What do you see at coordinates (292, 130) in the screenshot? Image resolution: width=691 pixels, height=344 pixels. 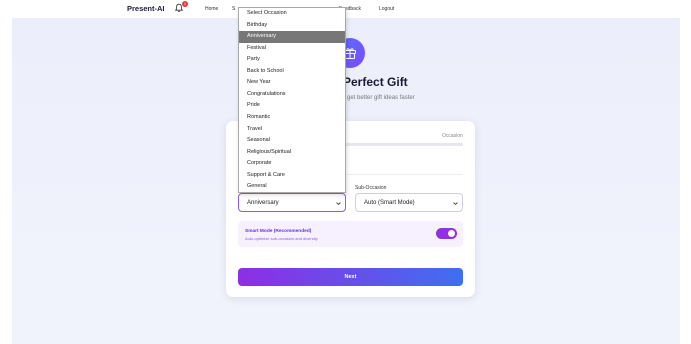 I see `dropdown-option: Travel` at bounding box center [292, 130].